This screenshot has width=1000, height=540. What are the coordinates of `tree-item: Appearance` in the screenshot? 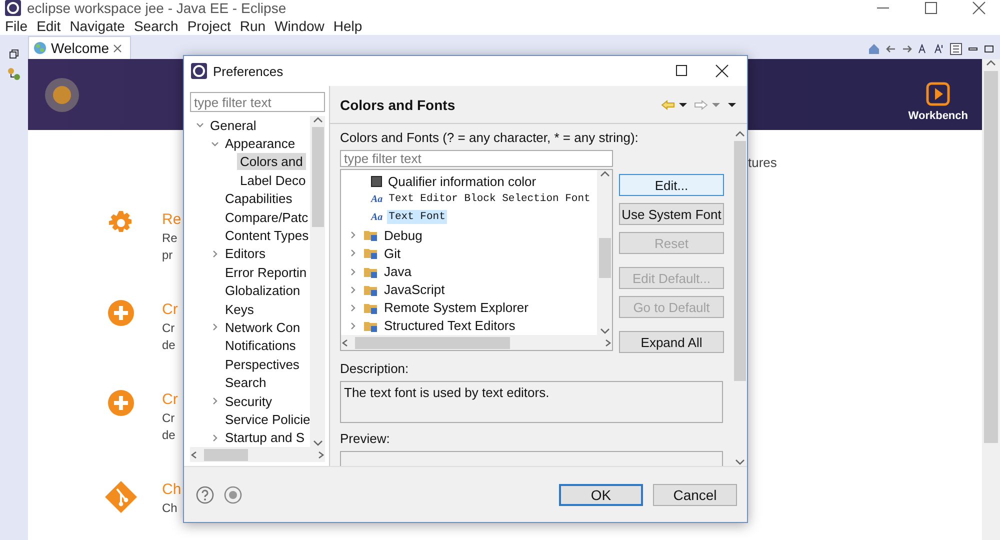 It's located at (260, 143).